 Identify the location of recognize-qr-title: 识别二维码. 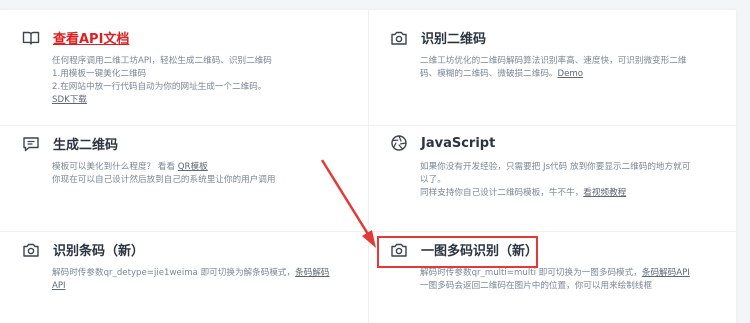
(454, 39).